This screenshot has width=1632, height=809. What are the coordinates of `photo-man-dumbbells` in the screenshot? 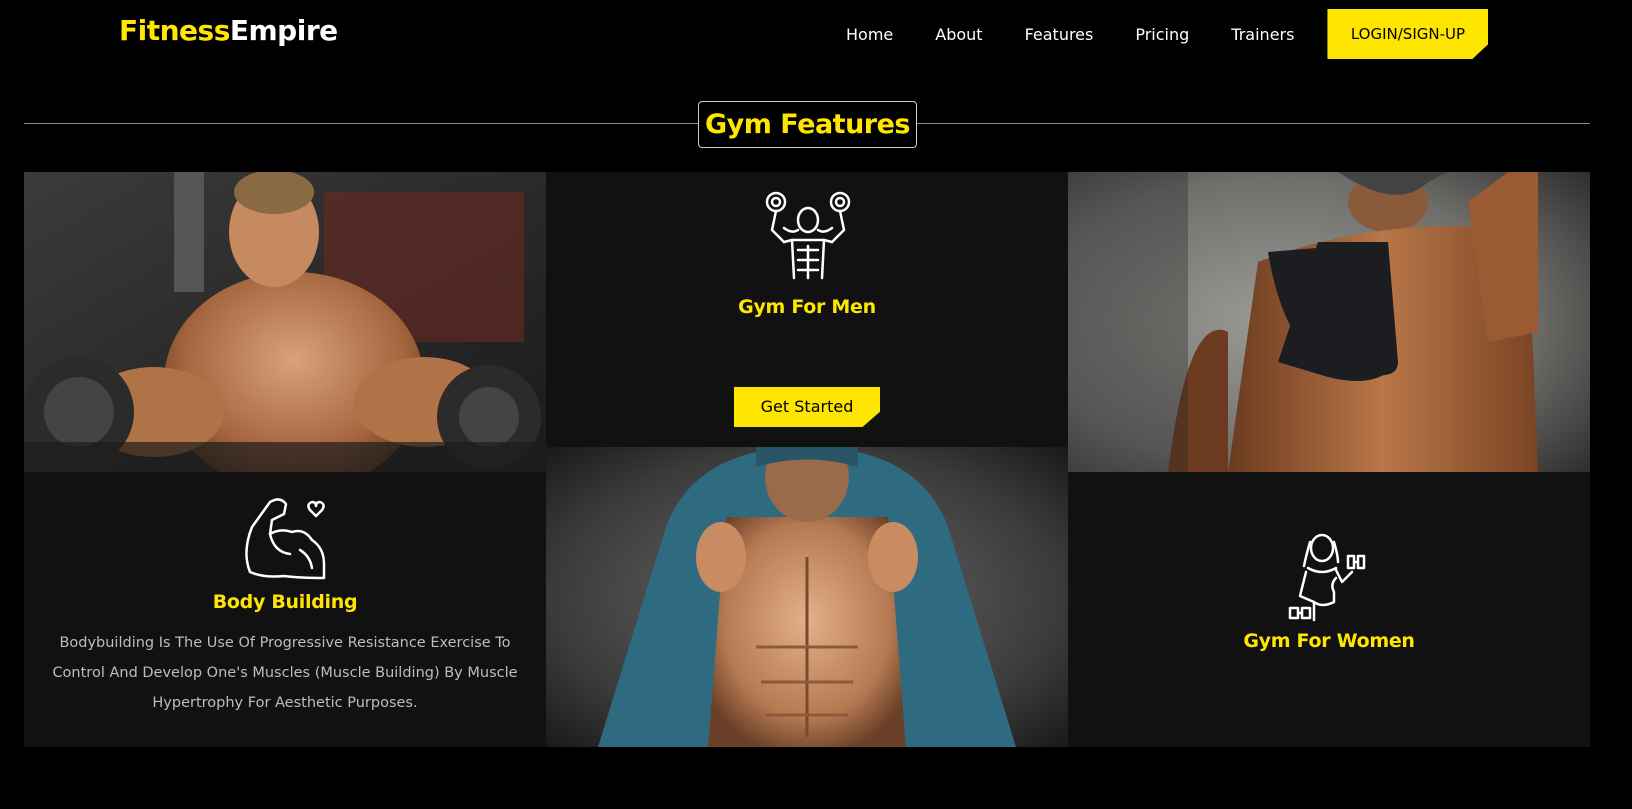 It's located at (285, 322).